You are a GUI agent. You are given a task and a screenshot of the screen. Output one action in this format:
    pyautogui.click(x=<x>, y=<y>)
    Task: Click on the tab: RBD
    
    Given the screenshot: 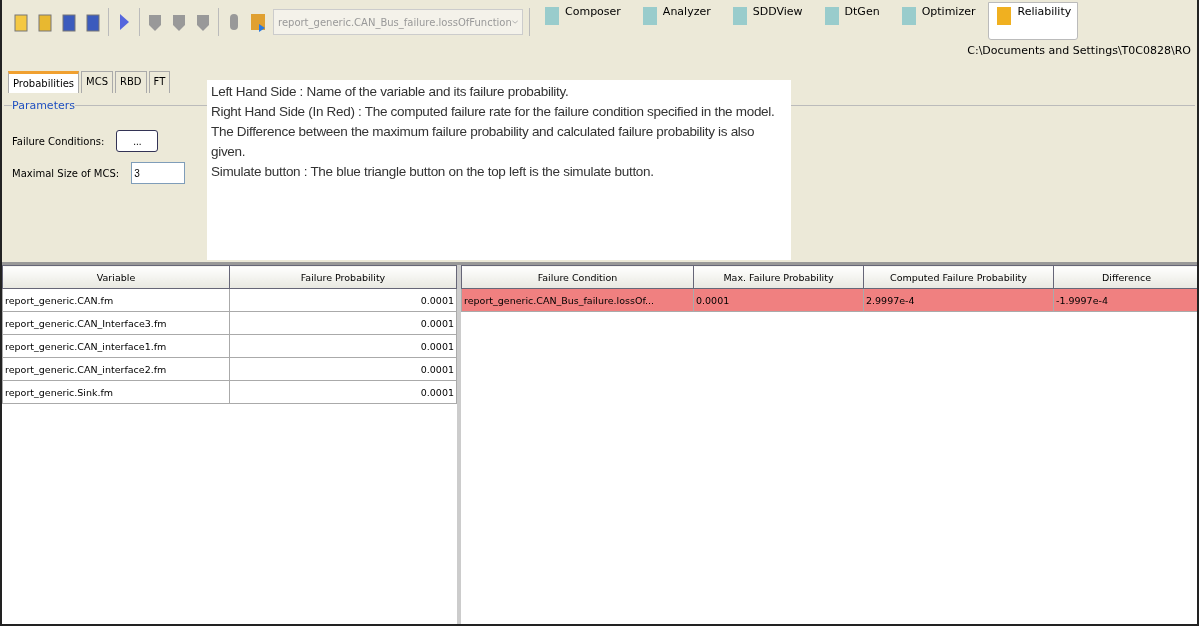 What is the action you would take?
    pyautogui.click(x=131, y=82)
    